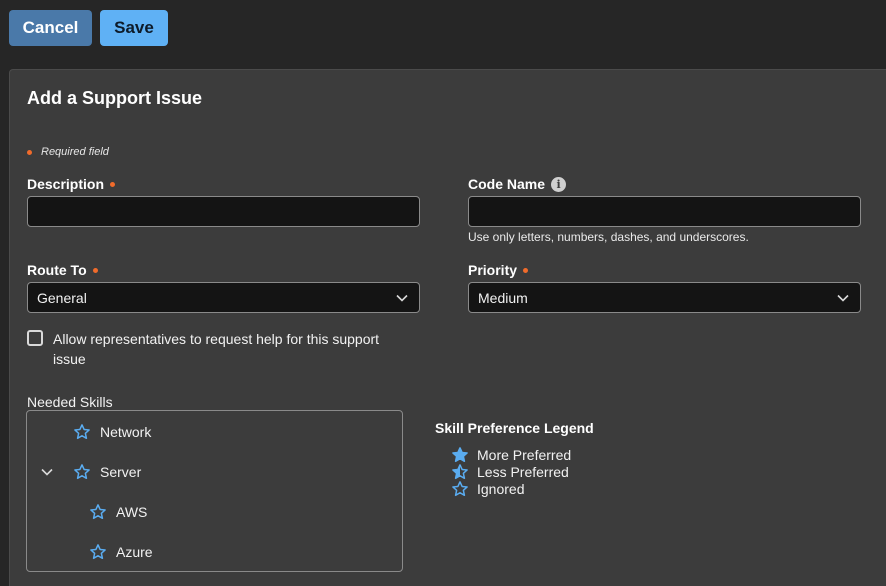  I want to click on save-button: Save, so click(134, 28).